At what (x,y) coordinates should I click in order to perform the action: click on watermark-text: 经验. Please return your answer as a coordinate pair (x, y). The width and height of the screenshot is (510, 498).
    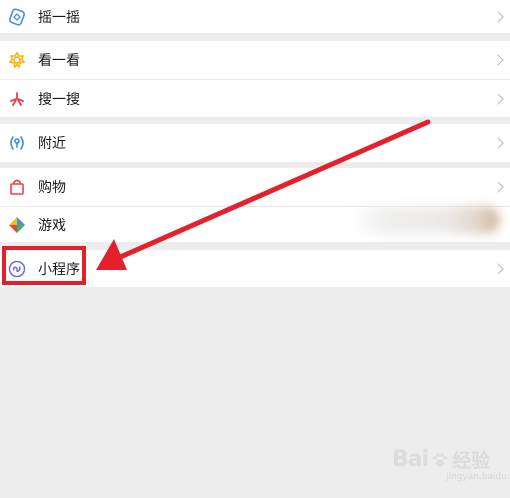
    Looking at the image, I should click on (471, 461).